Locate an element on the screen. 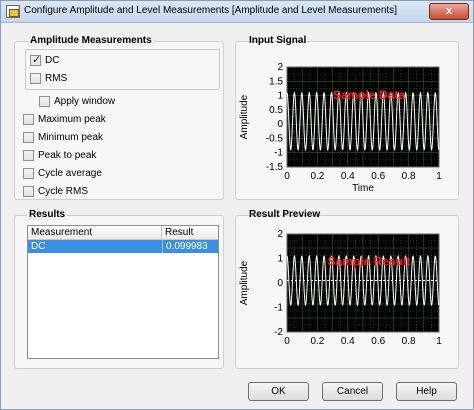 The height and width of the screenshot is (410, 474). maximum-peak-label: Maximum peak is located at coordinates (72, 119).